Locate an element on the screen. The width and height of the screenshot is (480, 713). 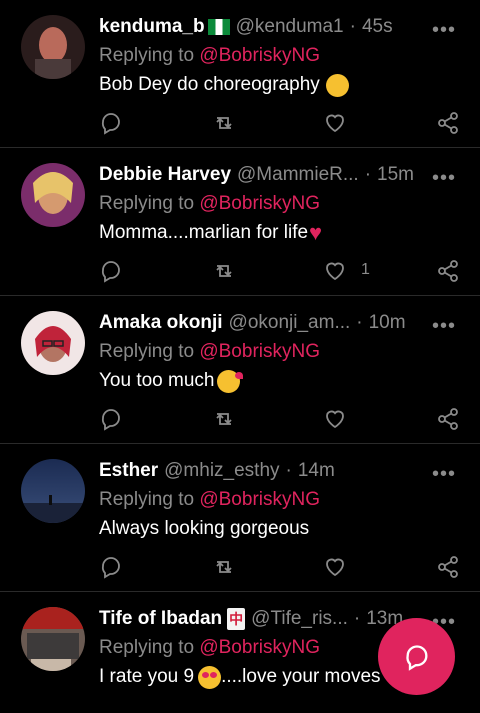
compose-reply-icon is located at coordinates (416, 657).